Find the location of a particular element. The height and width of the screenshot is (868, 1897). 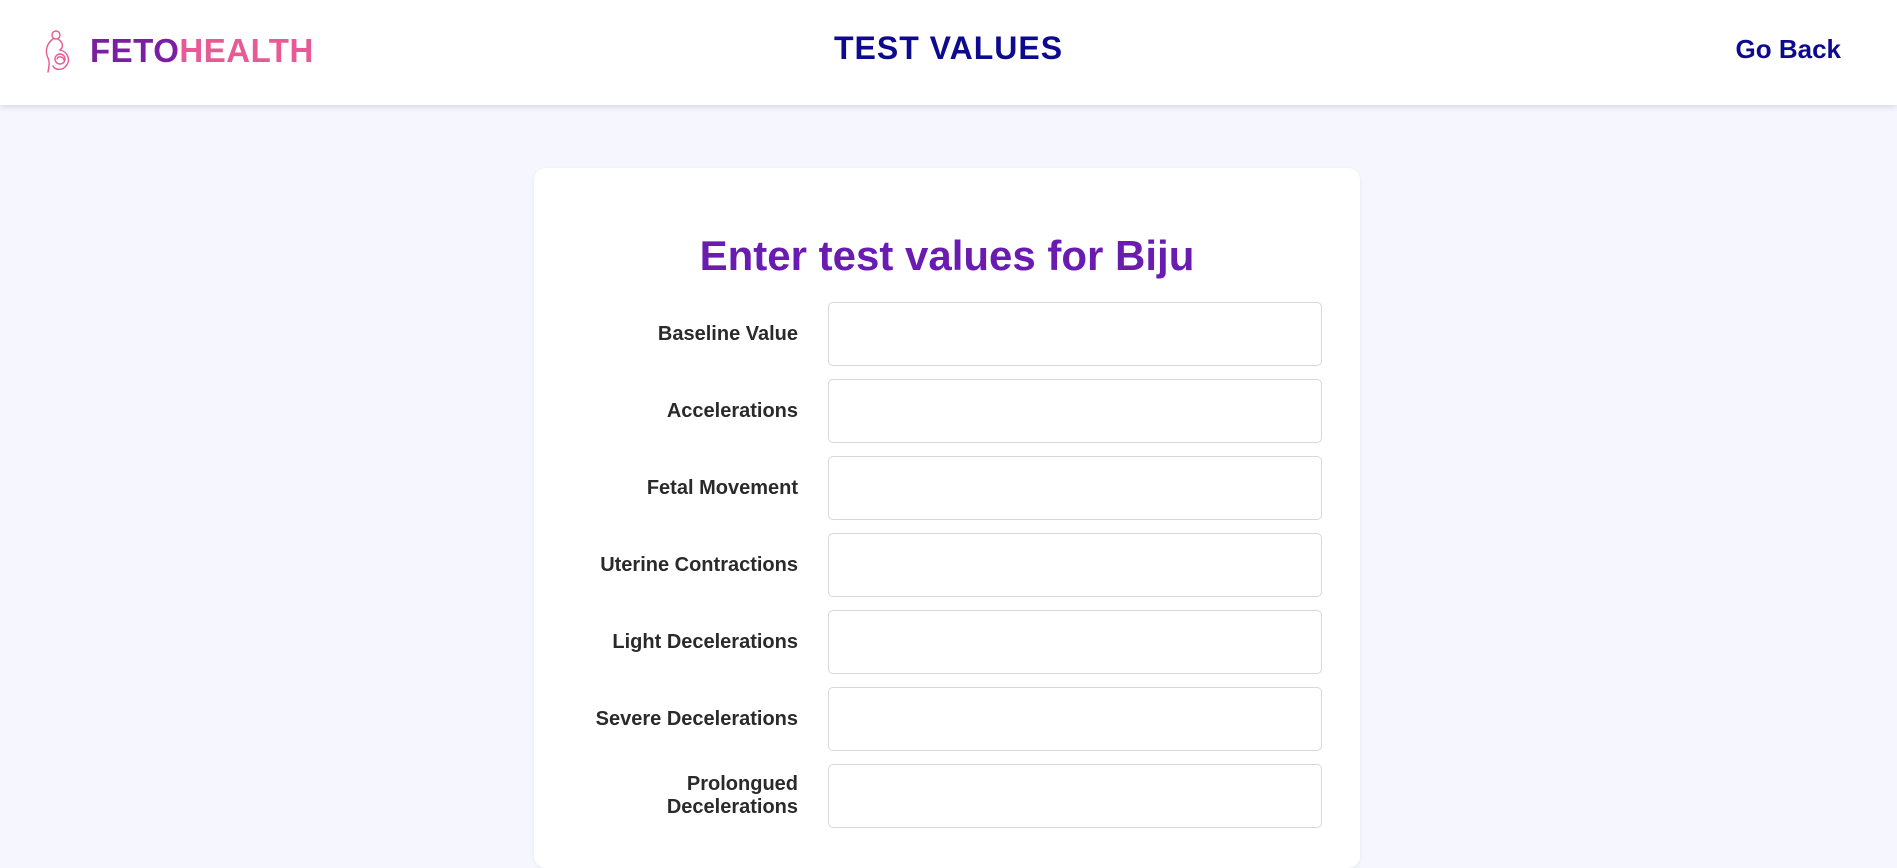

uterine-contractions-input is located at coordinates (1075, 565).